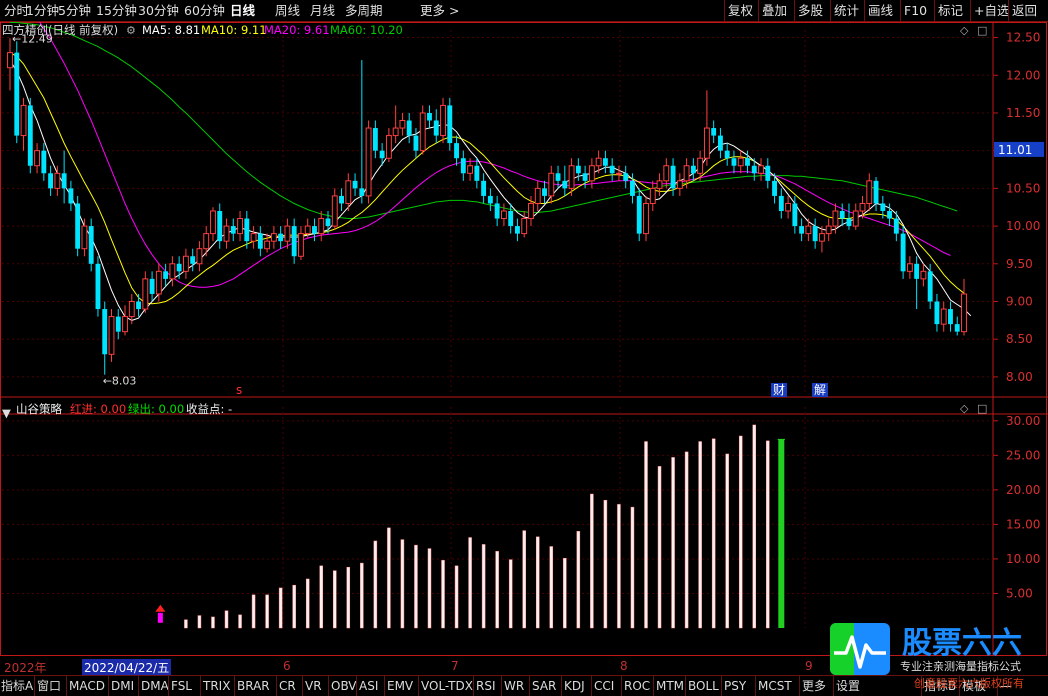 Image resolution: width=1048 pixels, height=696 pixels. Describe the element at coordinates (364, 10) in the screenshot. I see `tab-9: 多周期` at that location.